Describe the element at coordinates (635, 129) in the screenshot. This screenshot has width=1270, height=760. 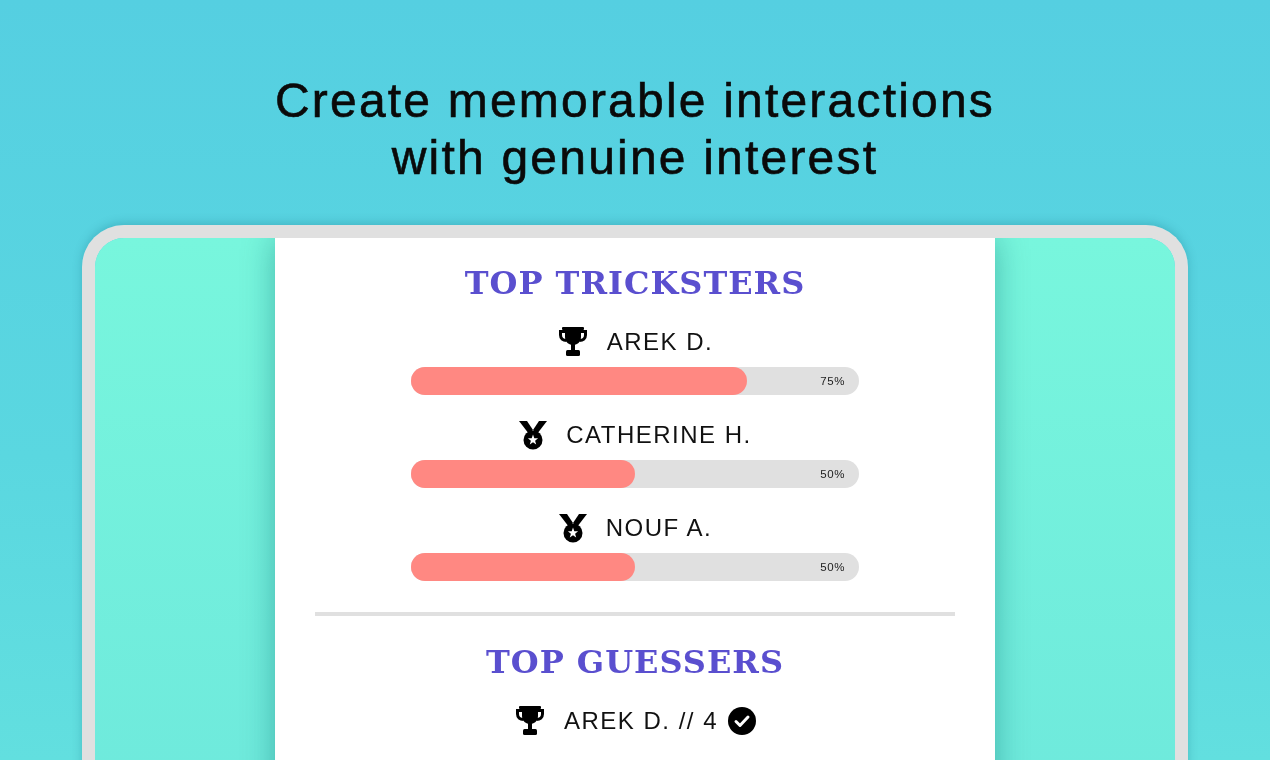
I see `headline: Create memorable interactions with genuine interest` at that location.